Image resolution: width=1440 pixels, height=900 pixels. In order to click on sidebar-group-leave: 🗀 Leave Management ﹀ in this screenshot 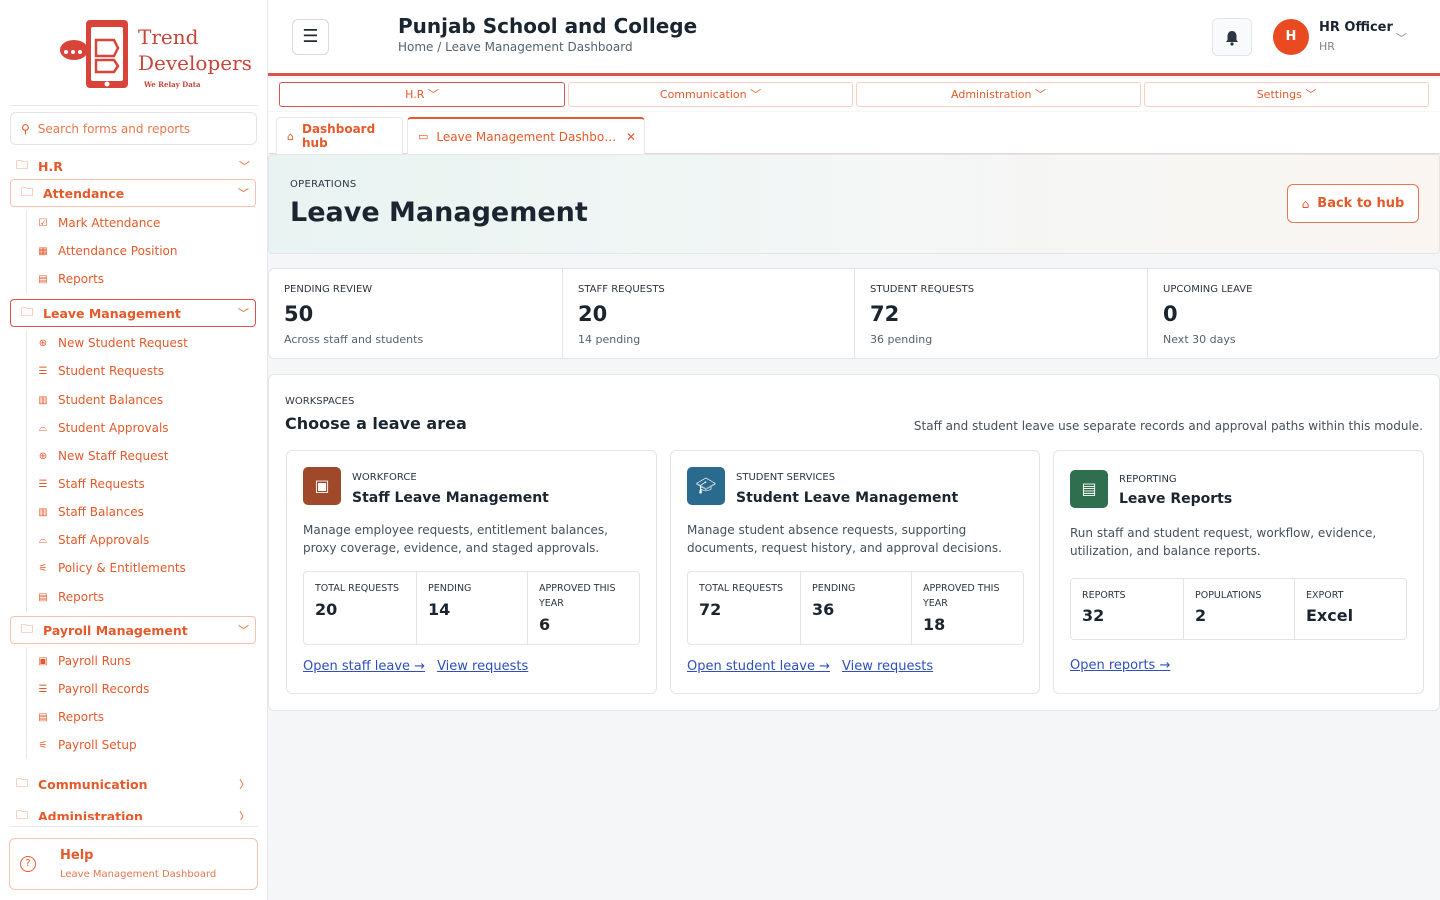, I will do `click(133, 313)`.